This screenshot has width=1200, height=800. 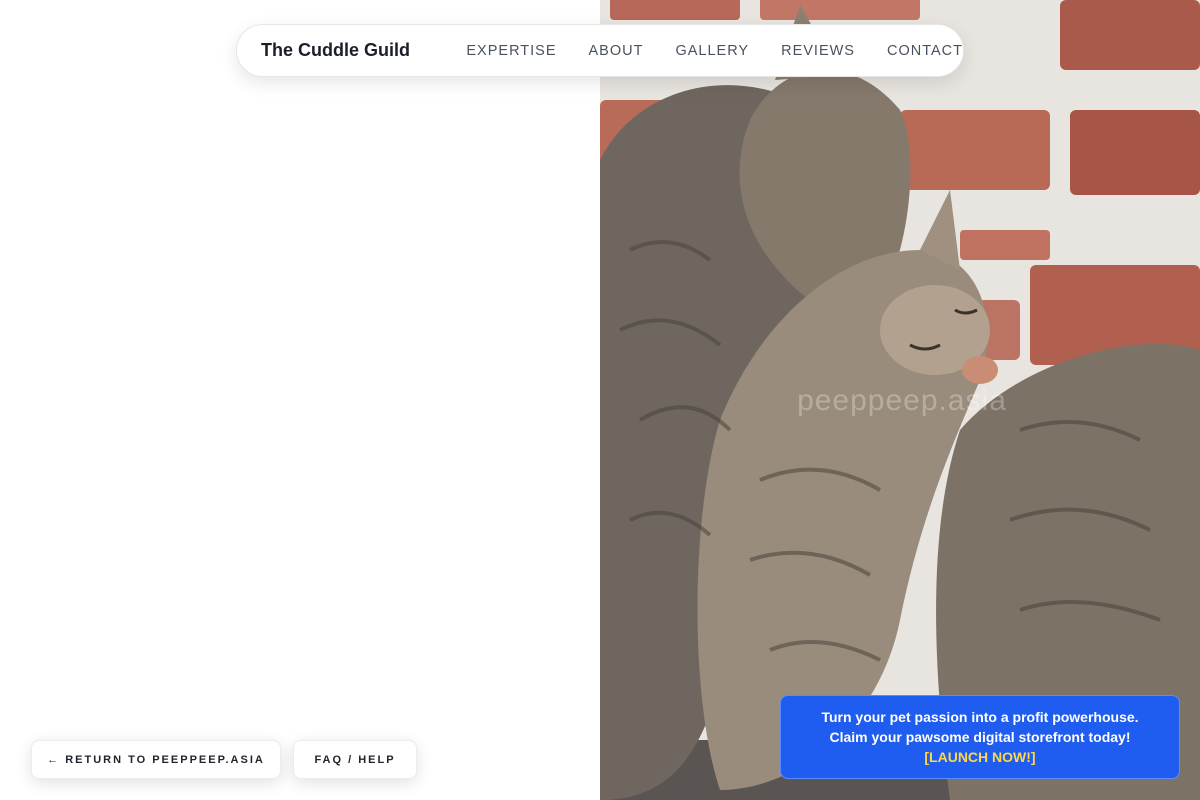 I want to click on return-to-site-button: ← RETURN TO PEEPPEEP.ASIA, so click(x=156, y=759).